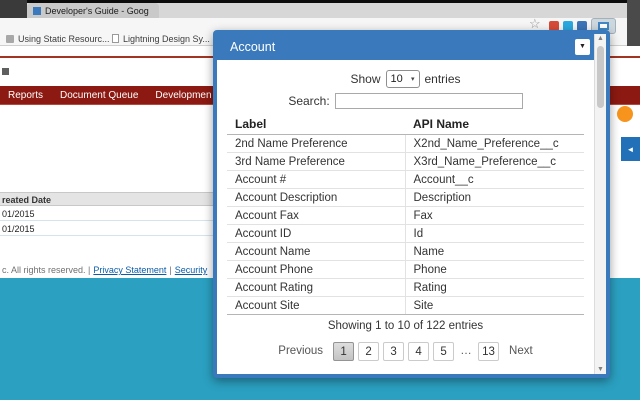 This screenshot has height=400, width=640. What do you see at coordinates (582, 47) in the screenshot?
I see `dropdown-arrow-icon: ▼` at bounding box center [582, 47].